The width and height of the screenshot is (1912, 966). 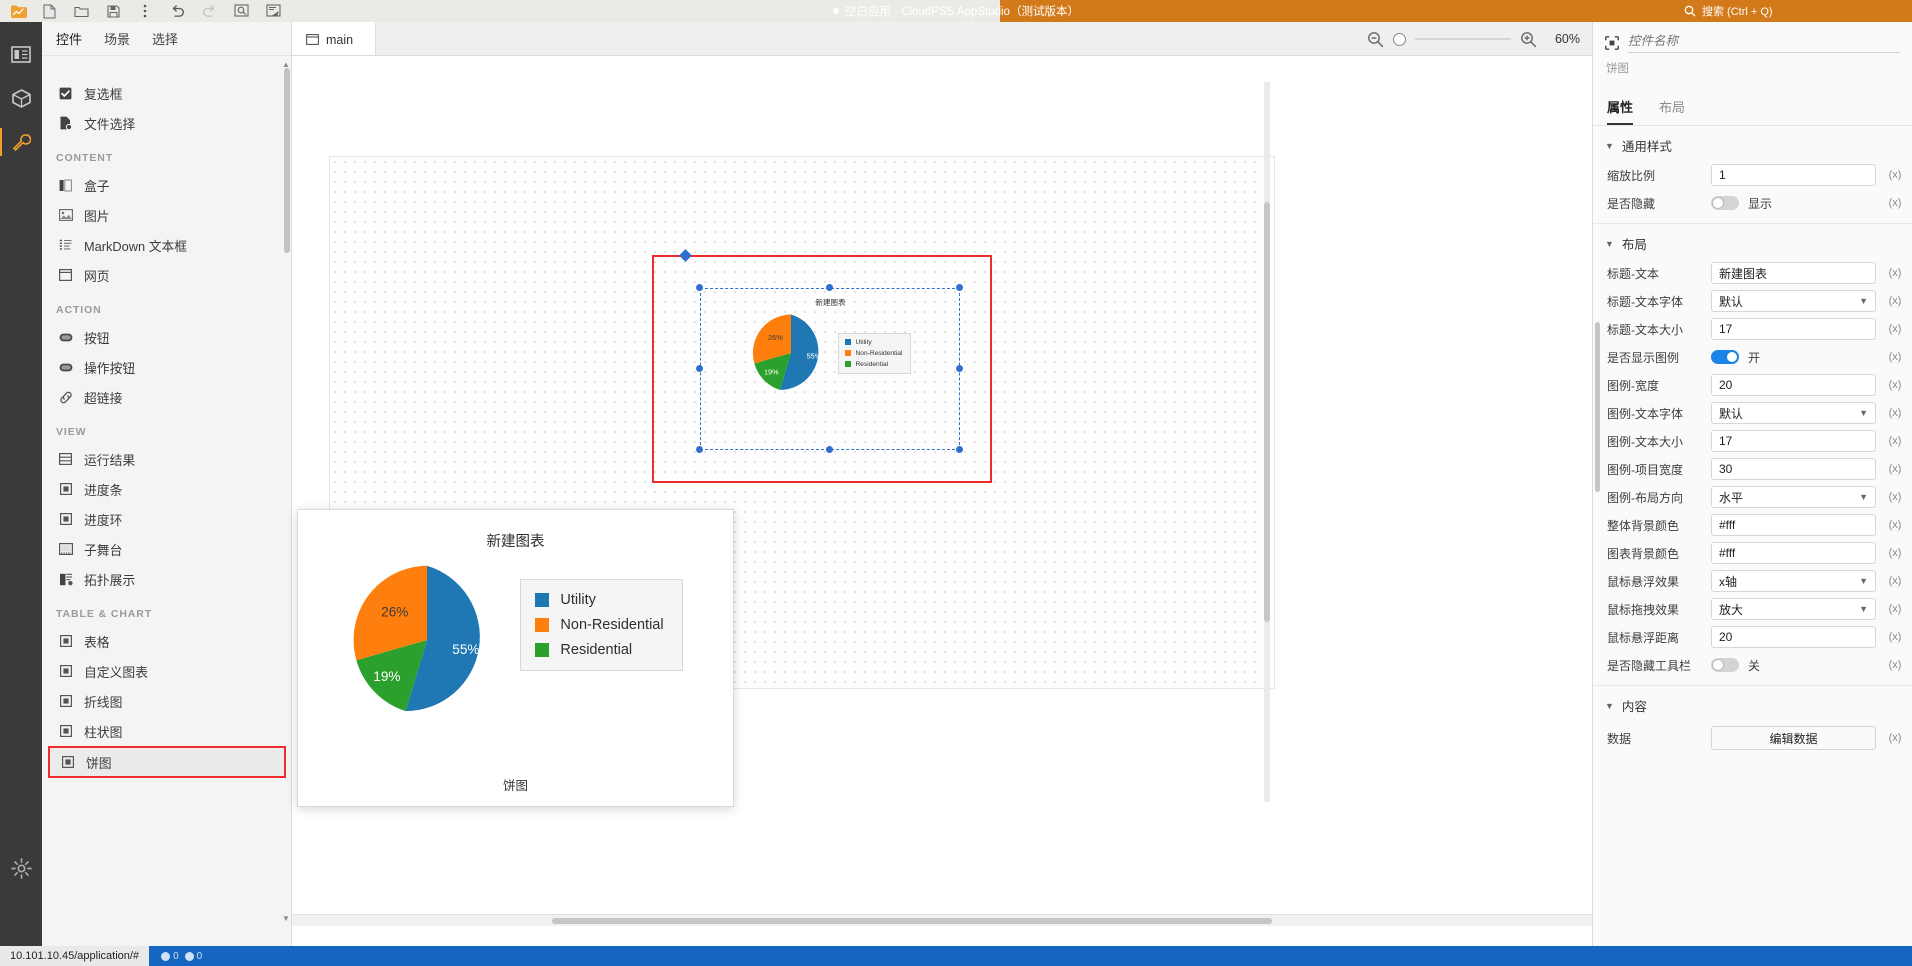 I want to click on list-item-progress-bar: 进度条, so click(x=167, y=489).